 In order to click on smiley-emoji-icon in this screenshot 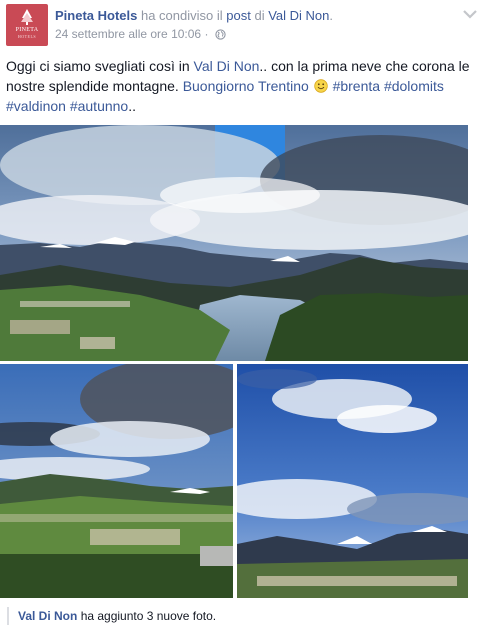, I will do `click(320, 86)`.